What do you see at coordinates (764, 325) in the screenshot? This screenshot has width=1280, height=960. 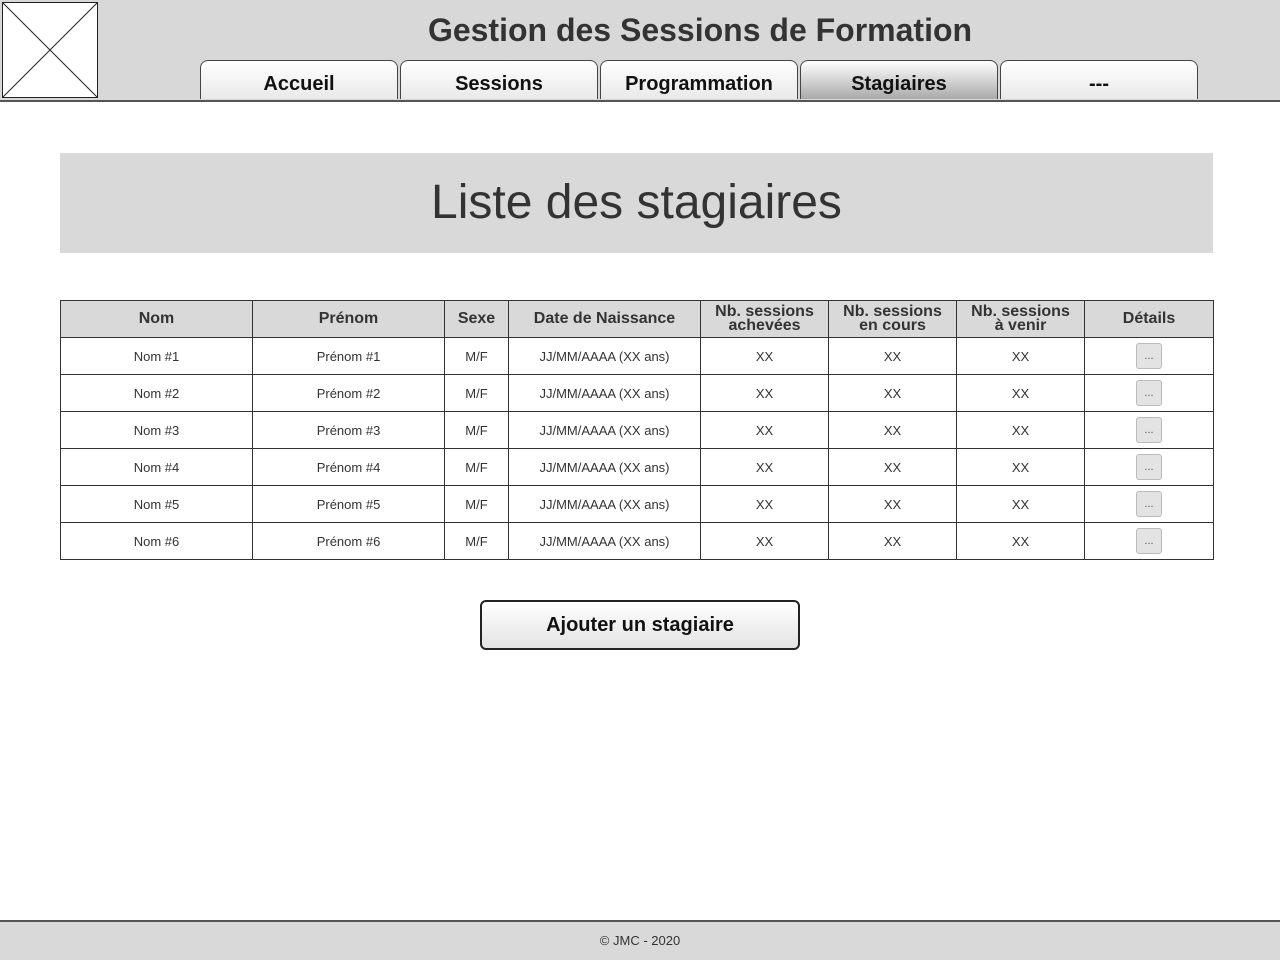 I see `header-line: achevées` at bounding box center [764, 325].